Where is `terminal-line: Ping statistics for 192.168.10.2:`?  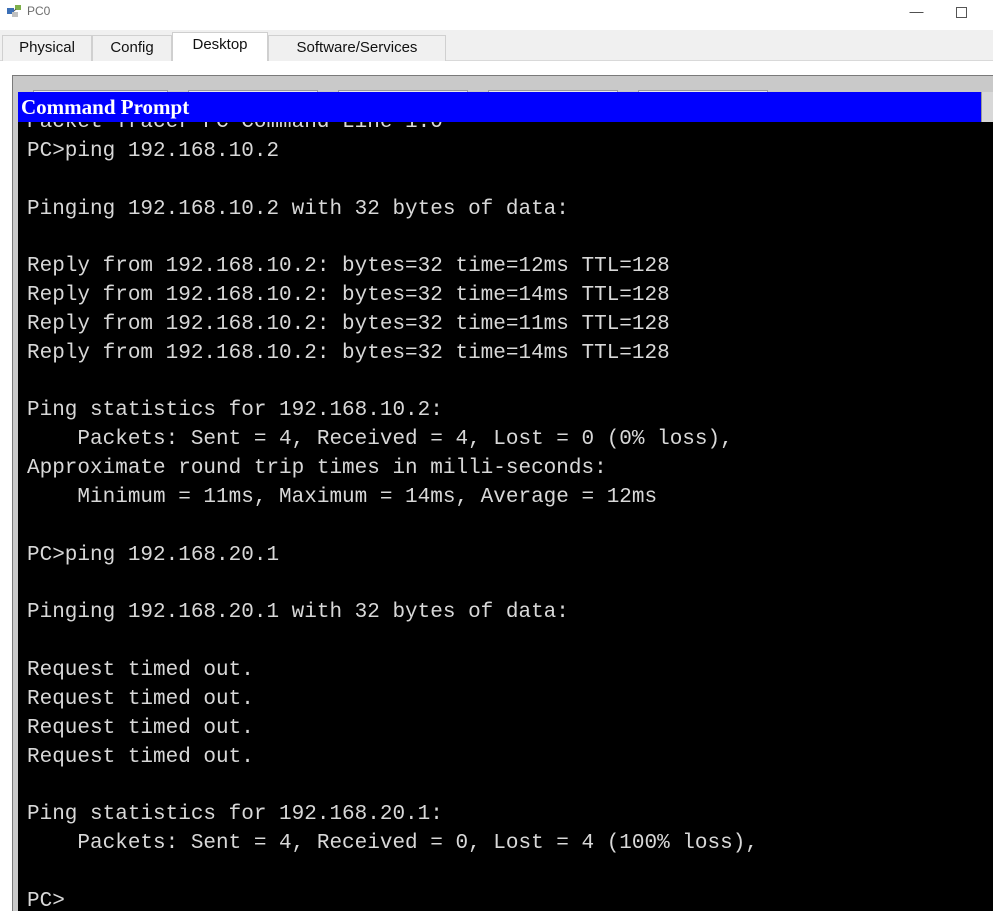 terminal-line: Ping statistics for 192.168.10.2: is located at coordinates (235, 411).